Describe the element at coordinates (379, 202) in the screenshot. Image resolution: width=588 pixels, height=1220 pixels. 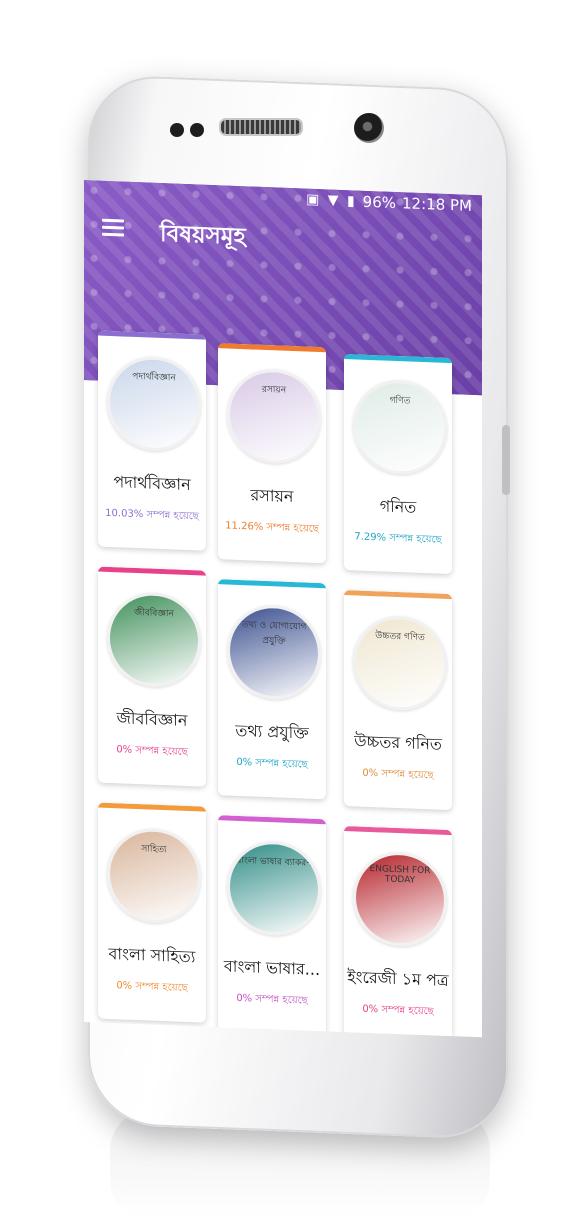
I see `battery-level: 96%` at that location.